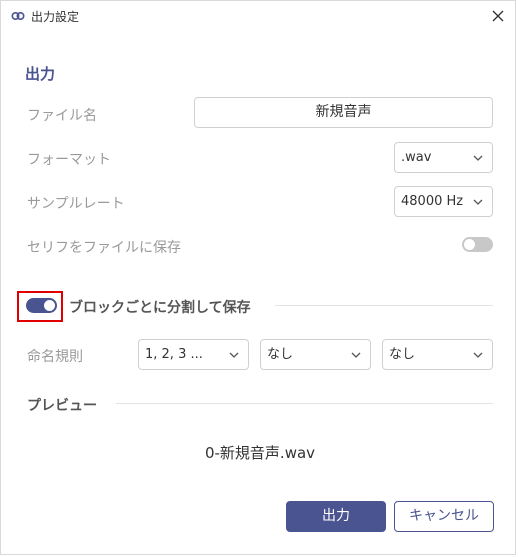 The image size is (518, 557). I want to click on naming-rule-select-2-value: なし, so click(280, 354).